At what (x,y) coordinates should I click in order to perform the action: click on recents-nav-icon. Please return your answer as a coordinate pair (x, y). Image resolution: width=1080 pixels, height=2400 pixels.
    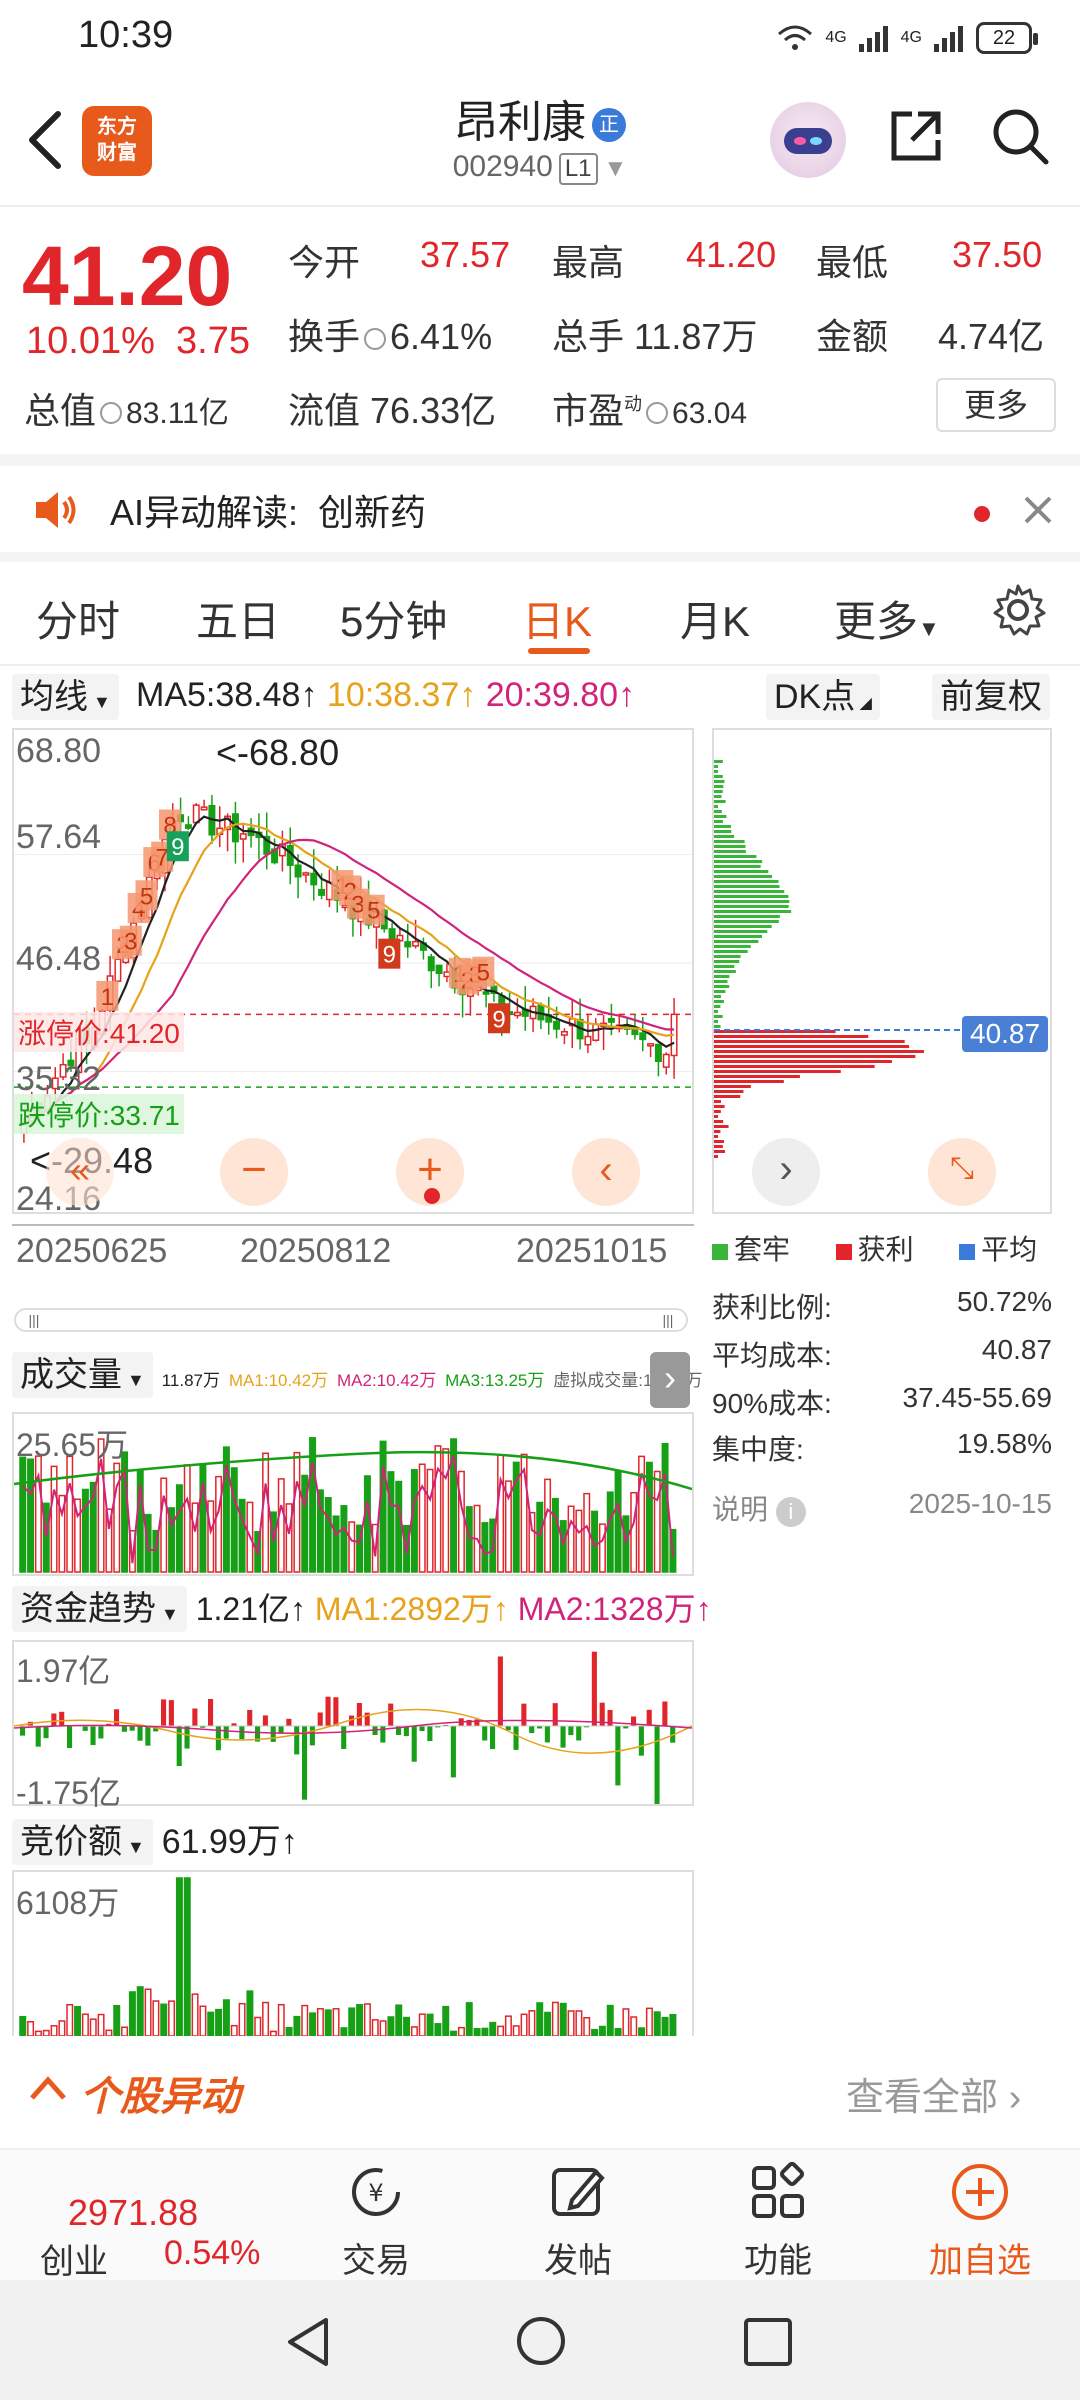
    Looking at the image, I should click on (768, 2342).